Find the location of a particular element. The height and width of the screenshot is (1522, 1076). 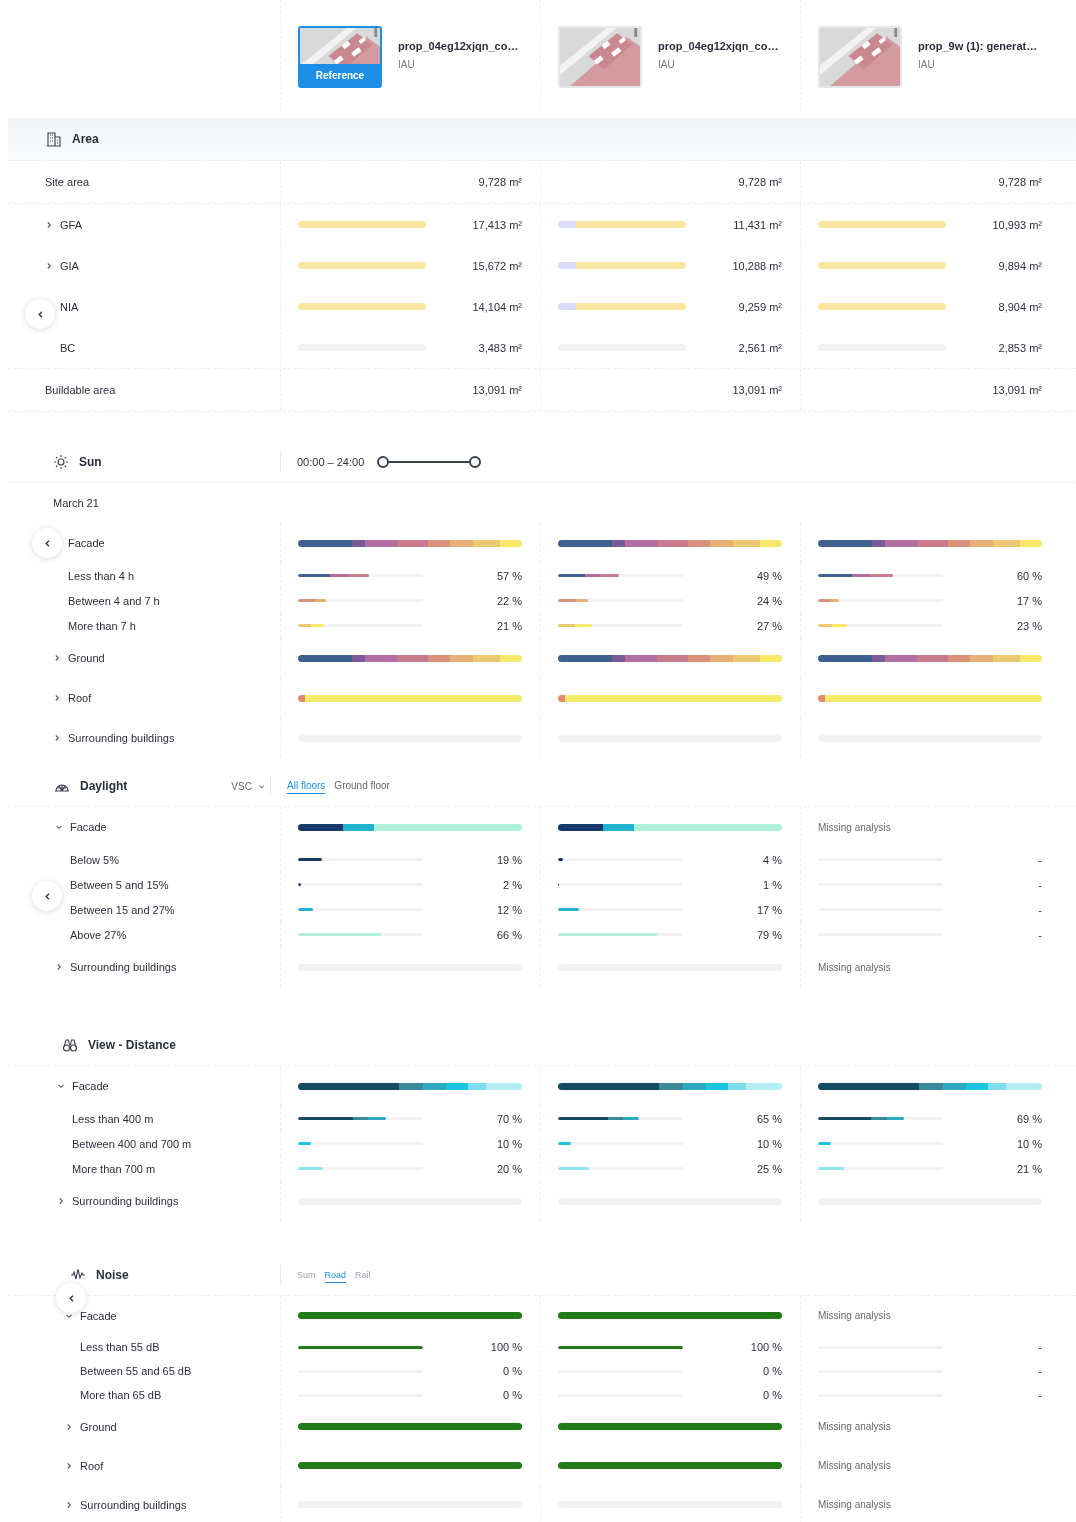

time-range: 00:00 – 24:00 is located at coordinates (331, 462).